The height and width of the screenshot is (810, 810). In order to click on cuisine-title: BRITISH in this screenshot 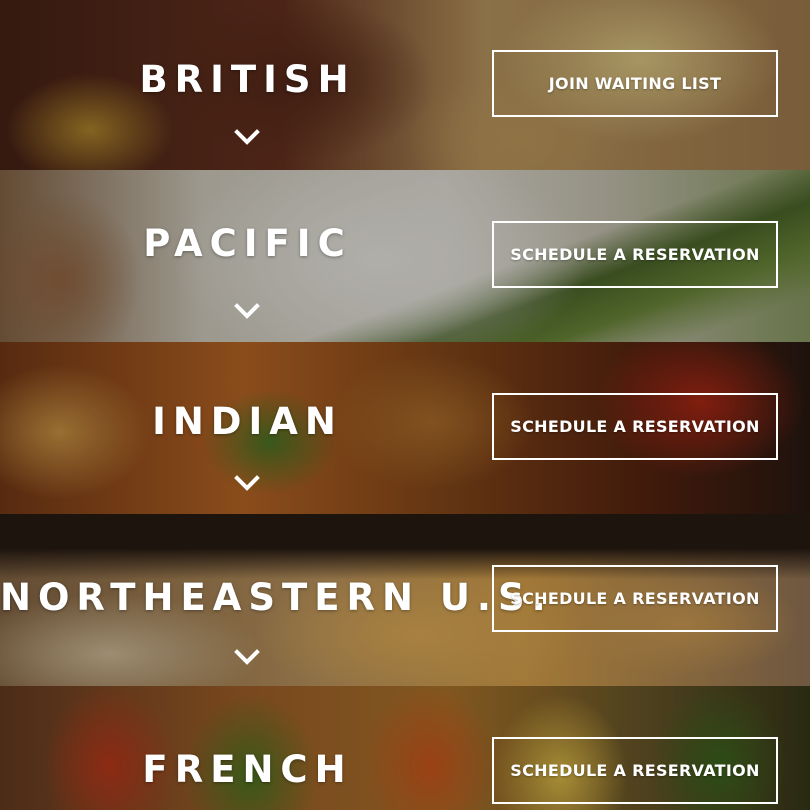, I will do `click(247, 79)`.